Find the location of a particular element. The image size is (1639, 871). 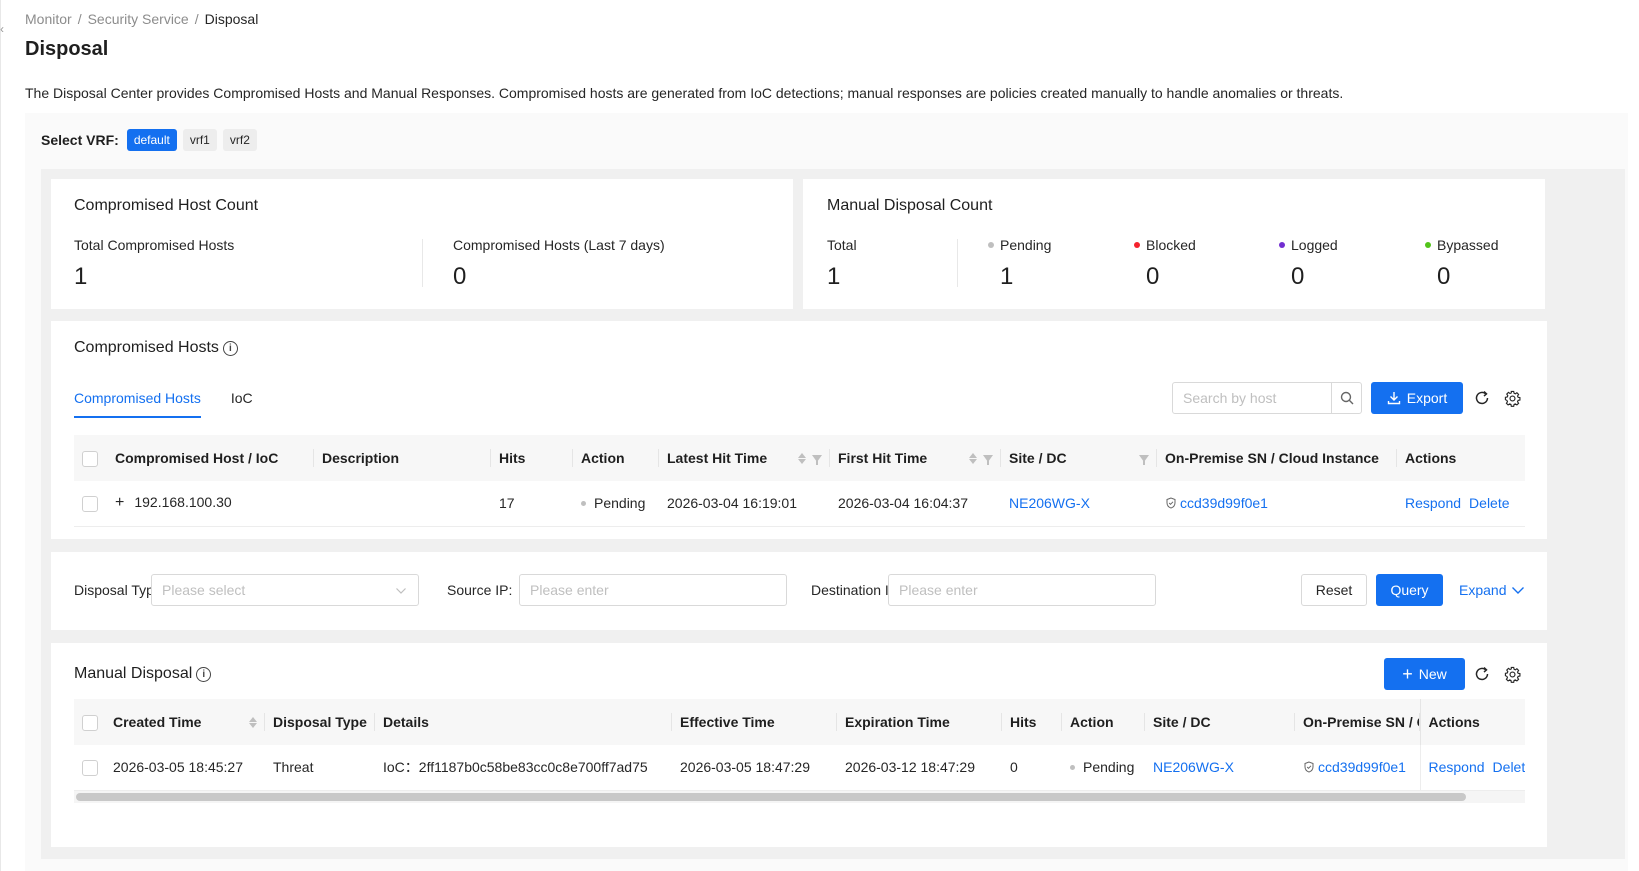

last7-compromised-label: Compromised Hosts (Last 7 days) is located at coordinates (559, 245).